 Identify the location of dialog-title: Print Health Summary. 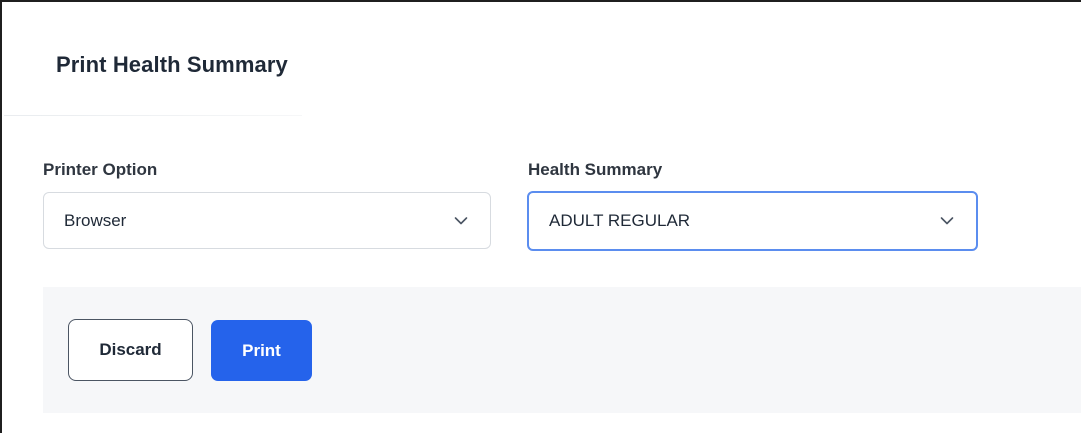
(172, 64).